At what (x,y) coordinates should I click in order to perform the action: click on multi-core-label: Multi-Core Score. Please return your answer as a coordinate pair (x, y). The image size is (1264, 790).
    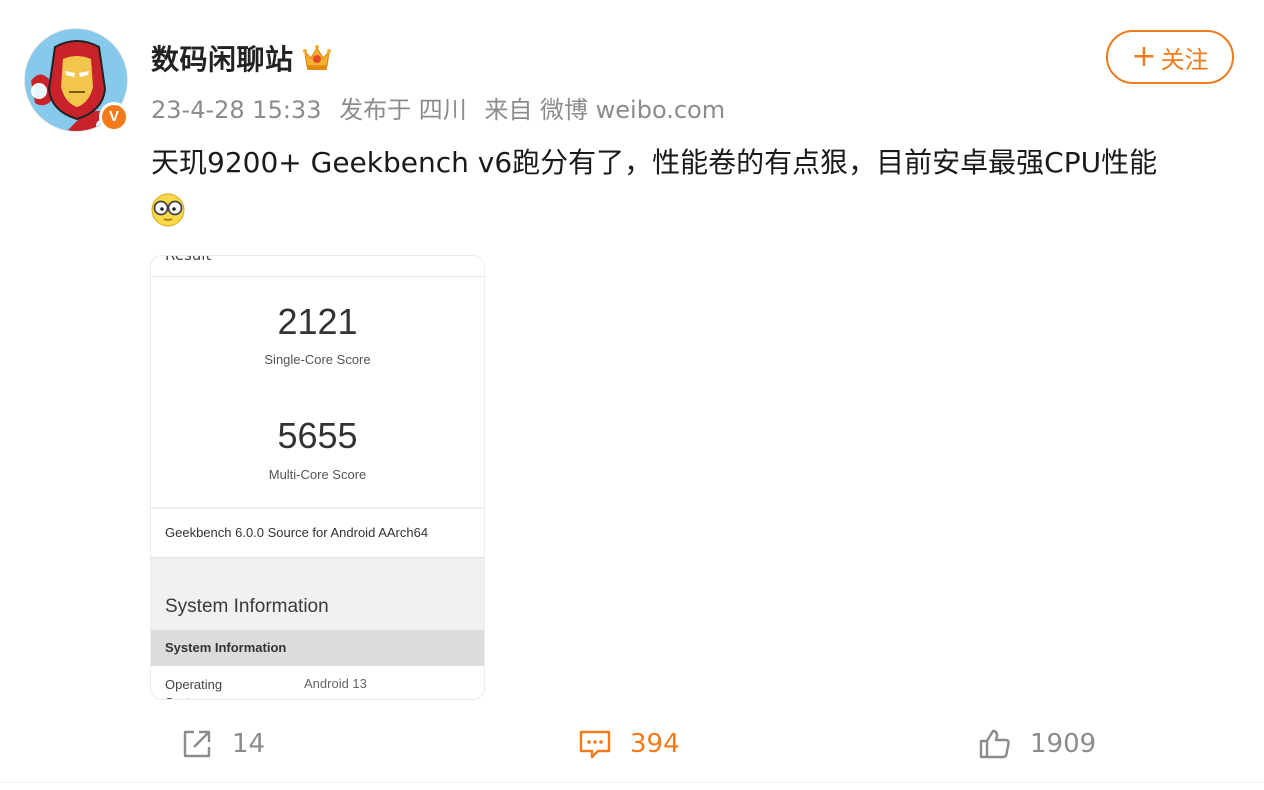
    Looking at the image, I should click on (317, 474).